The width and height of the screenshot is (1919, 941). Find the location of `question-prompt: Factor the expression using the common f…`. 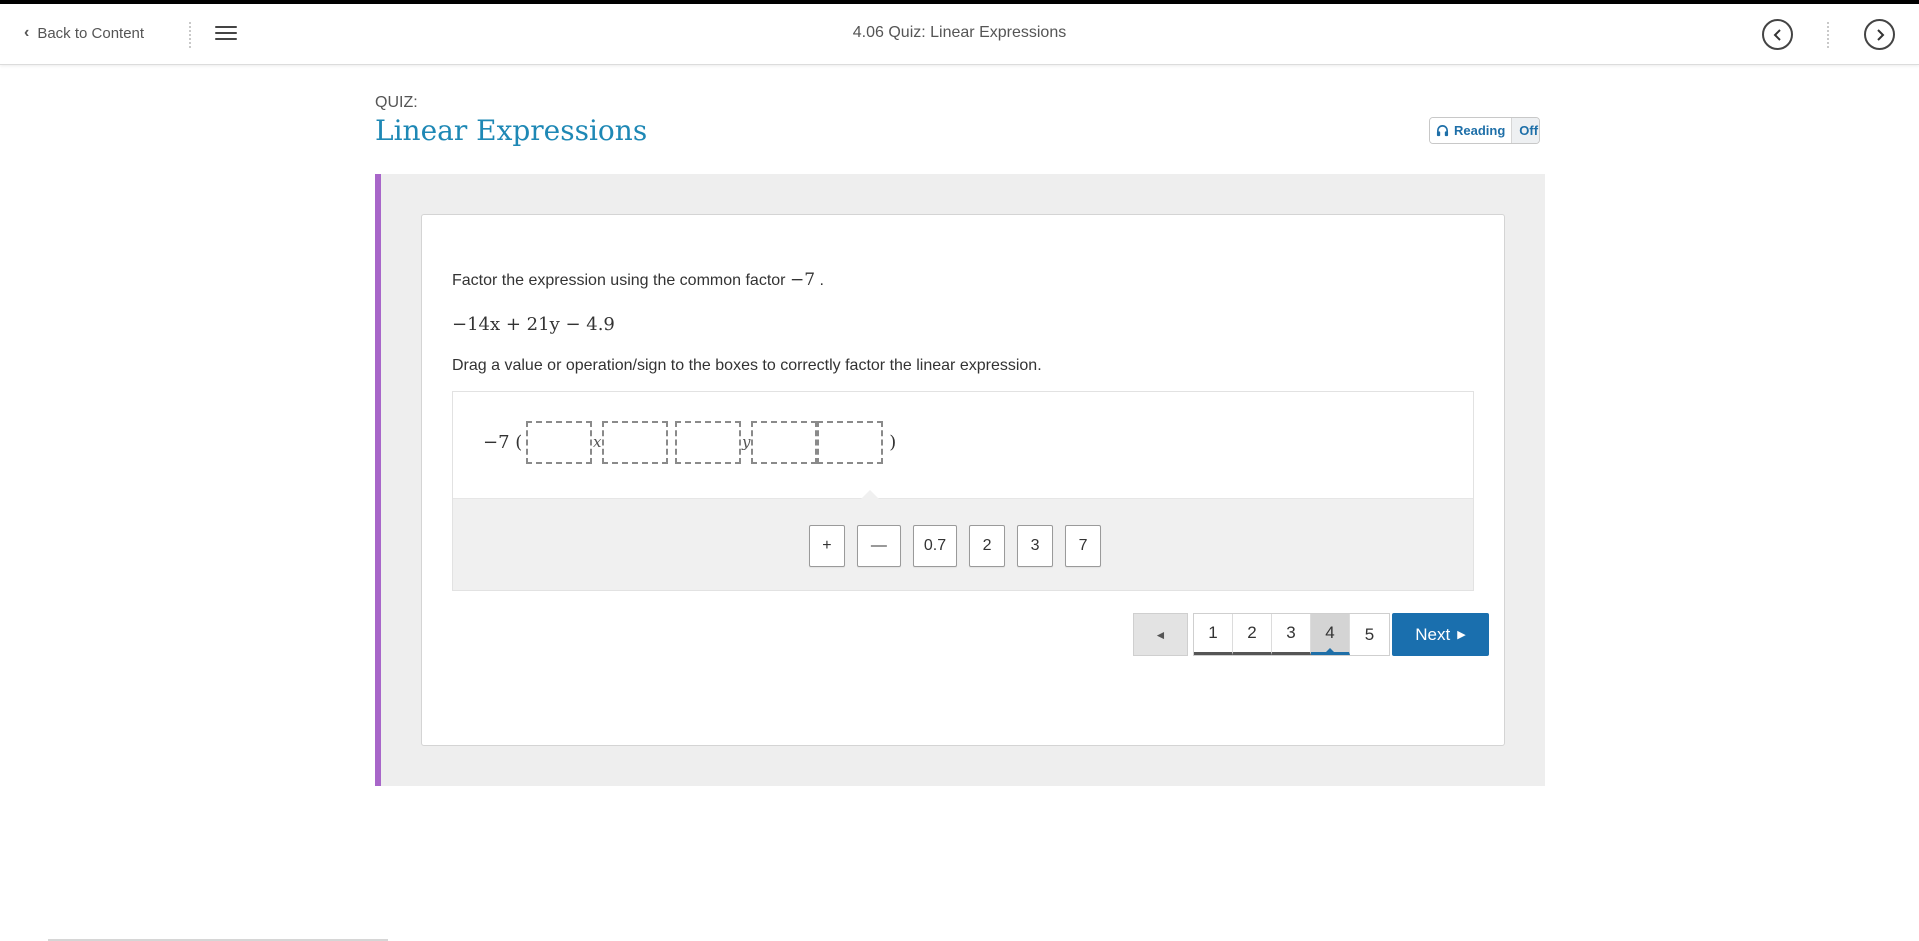

question-prompt: Factor the expression using the common f… is located at coordinates (638, 280).